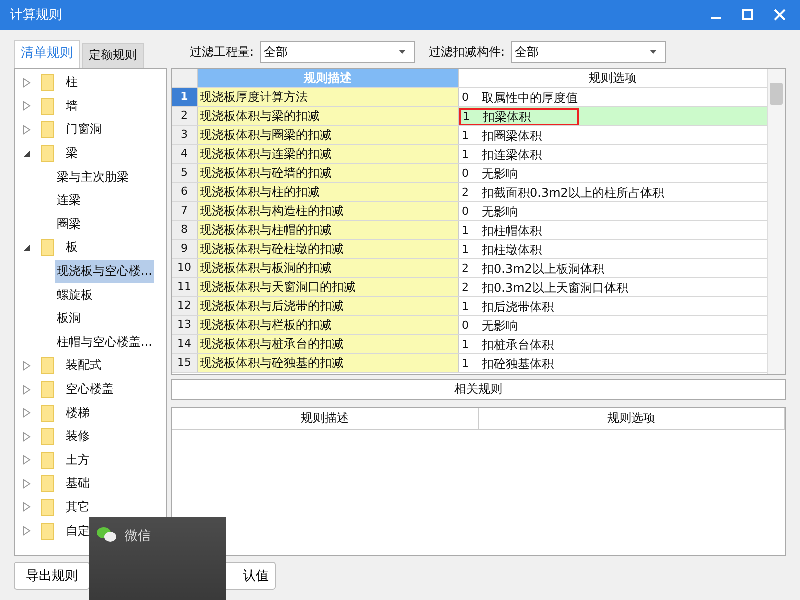  What do you see at coordinates (328, 135) in the screenshot?
I see `table-cell: 现浇板体积与圈梁的扣减` at bounding box center [328, 135].